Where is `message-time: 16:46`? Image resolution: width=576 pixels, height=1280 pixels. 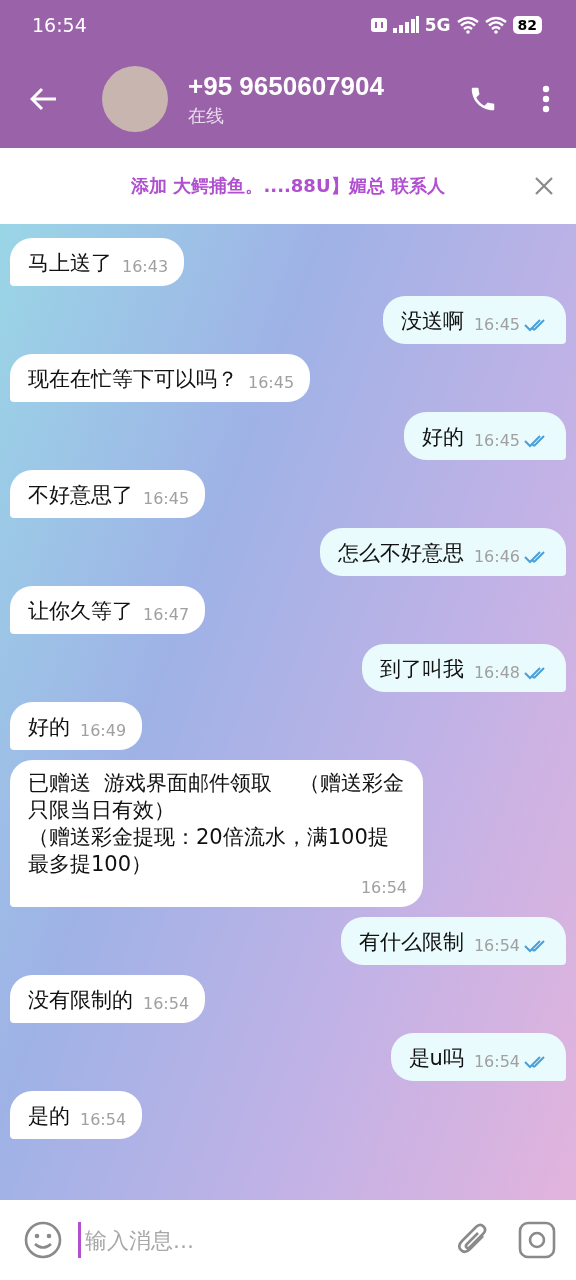 message-time: 16:46 is located at coordinates (496, 556).